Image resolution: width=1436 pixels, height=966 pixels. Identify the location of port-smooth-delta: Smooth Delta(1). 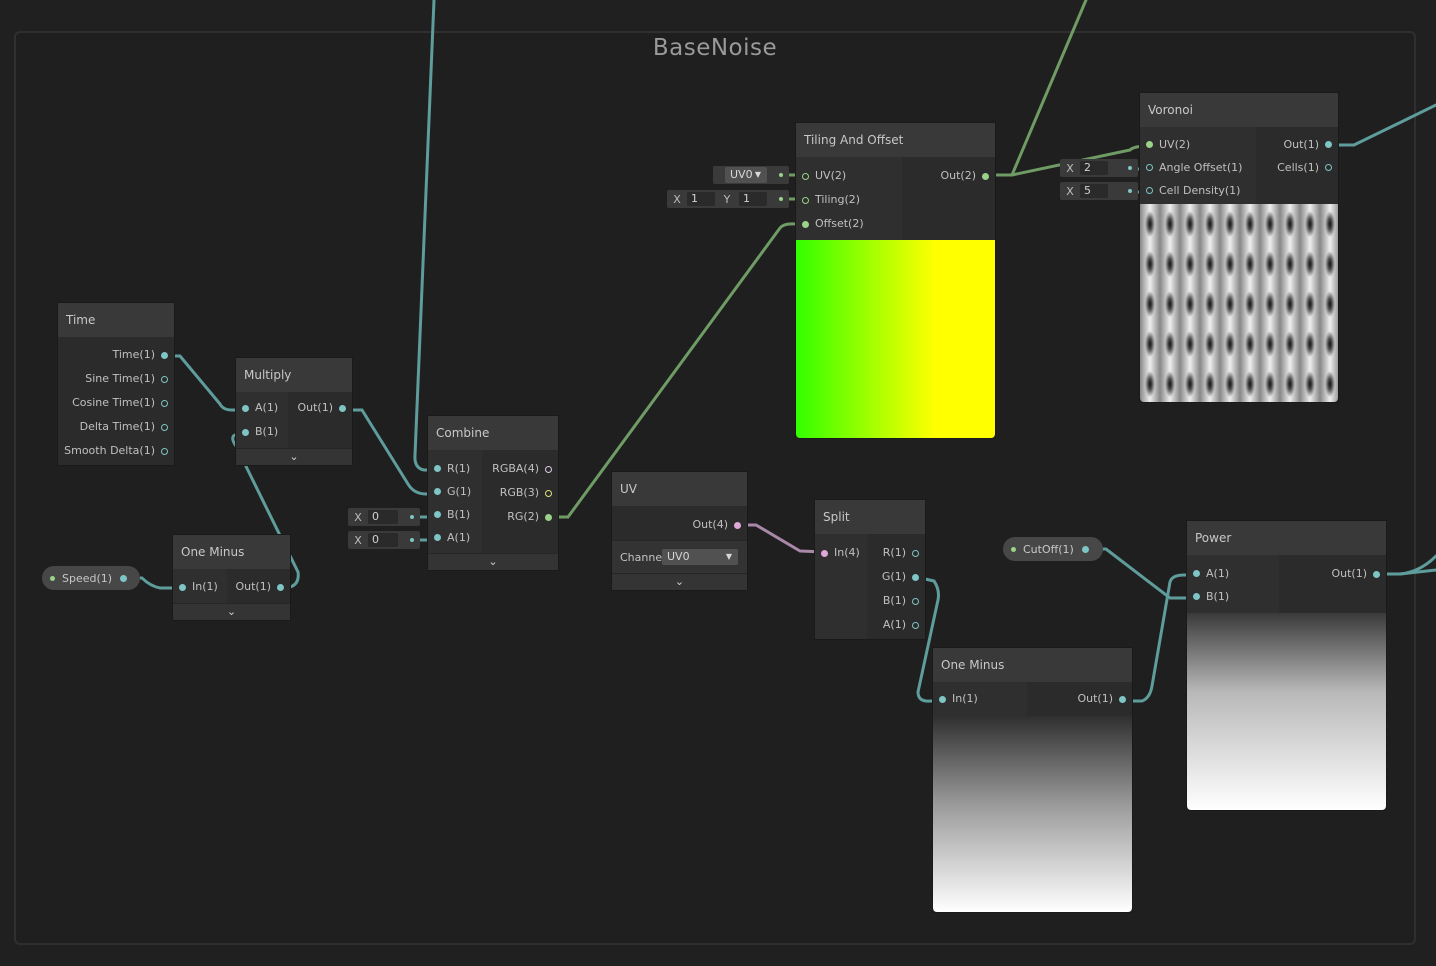
(116, 451).